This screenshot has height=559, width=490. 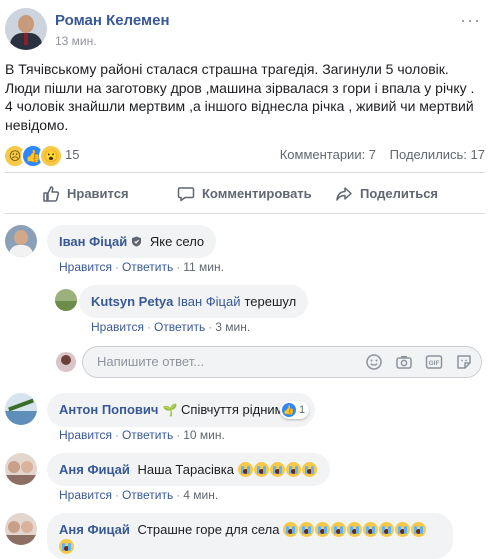 What do you see at coordinates (98, 193) in the screenshot?
I see `like-button-label: Нравится` at bounding box center [98, 193].